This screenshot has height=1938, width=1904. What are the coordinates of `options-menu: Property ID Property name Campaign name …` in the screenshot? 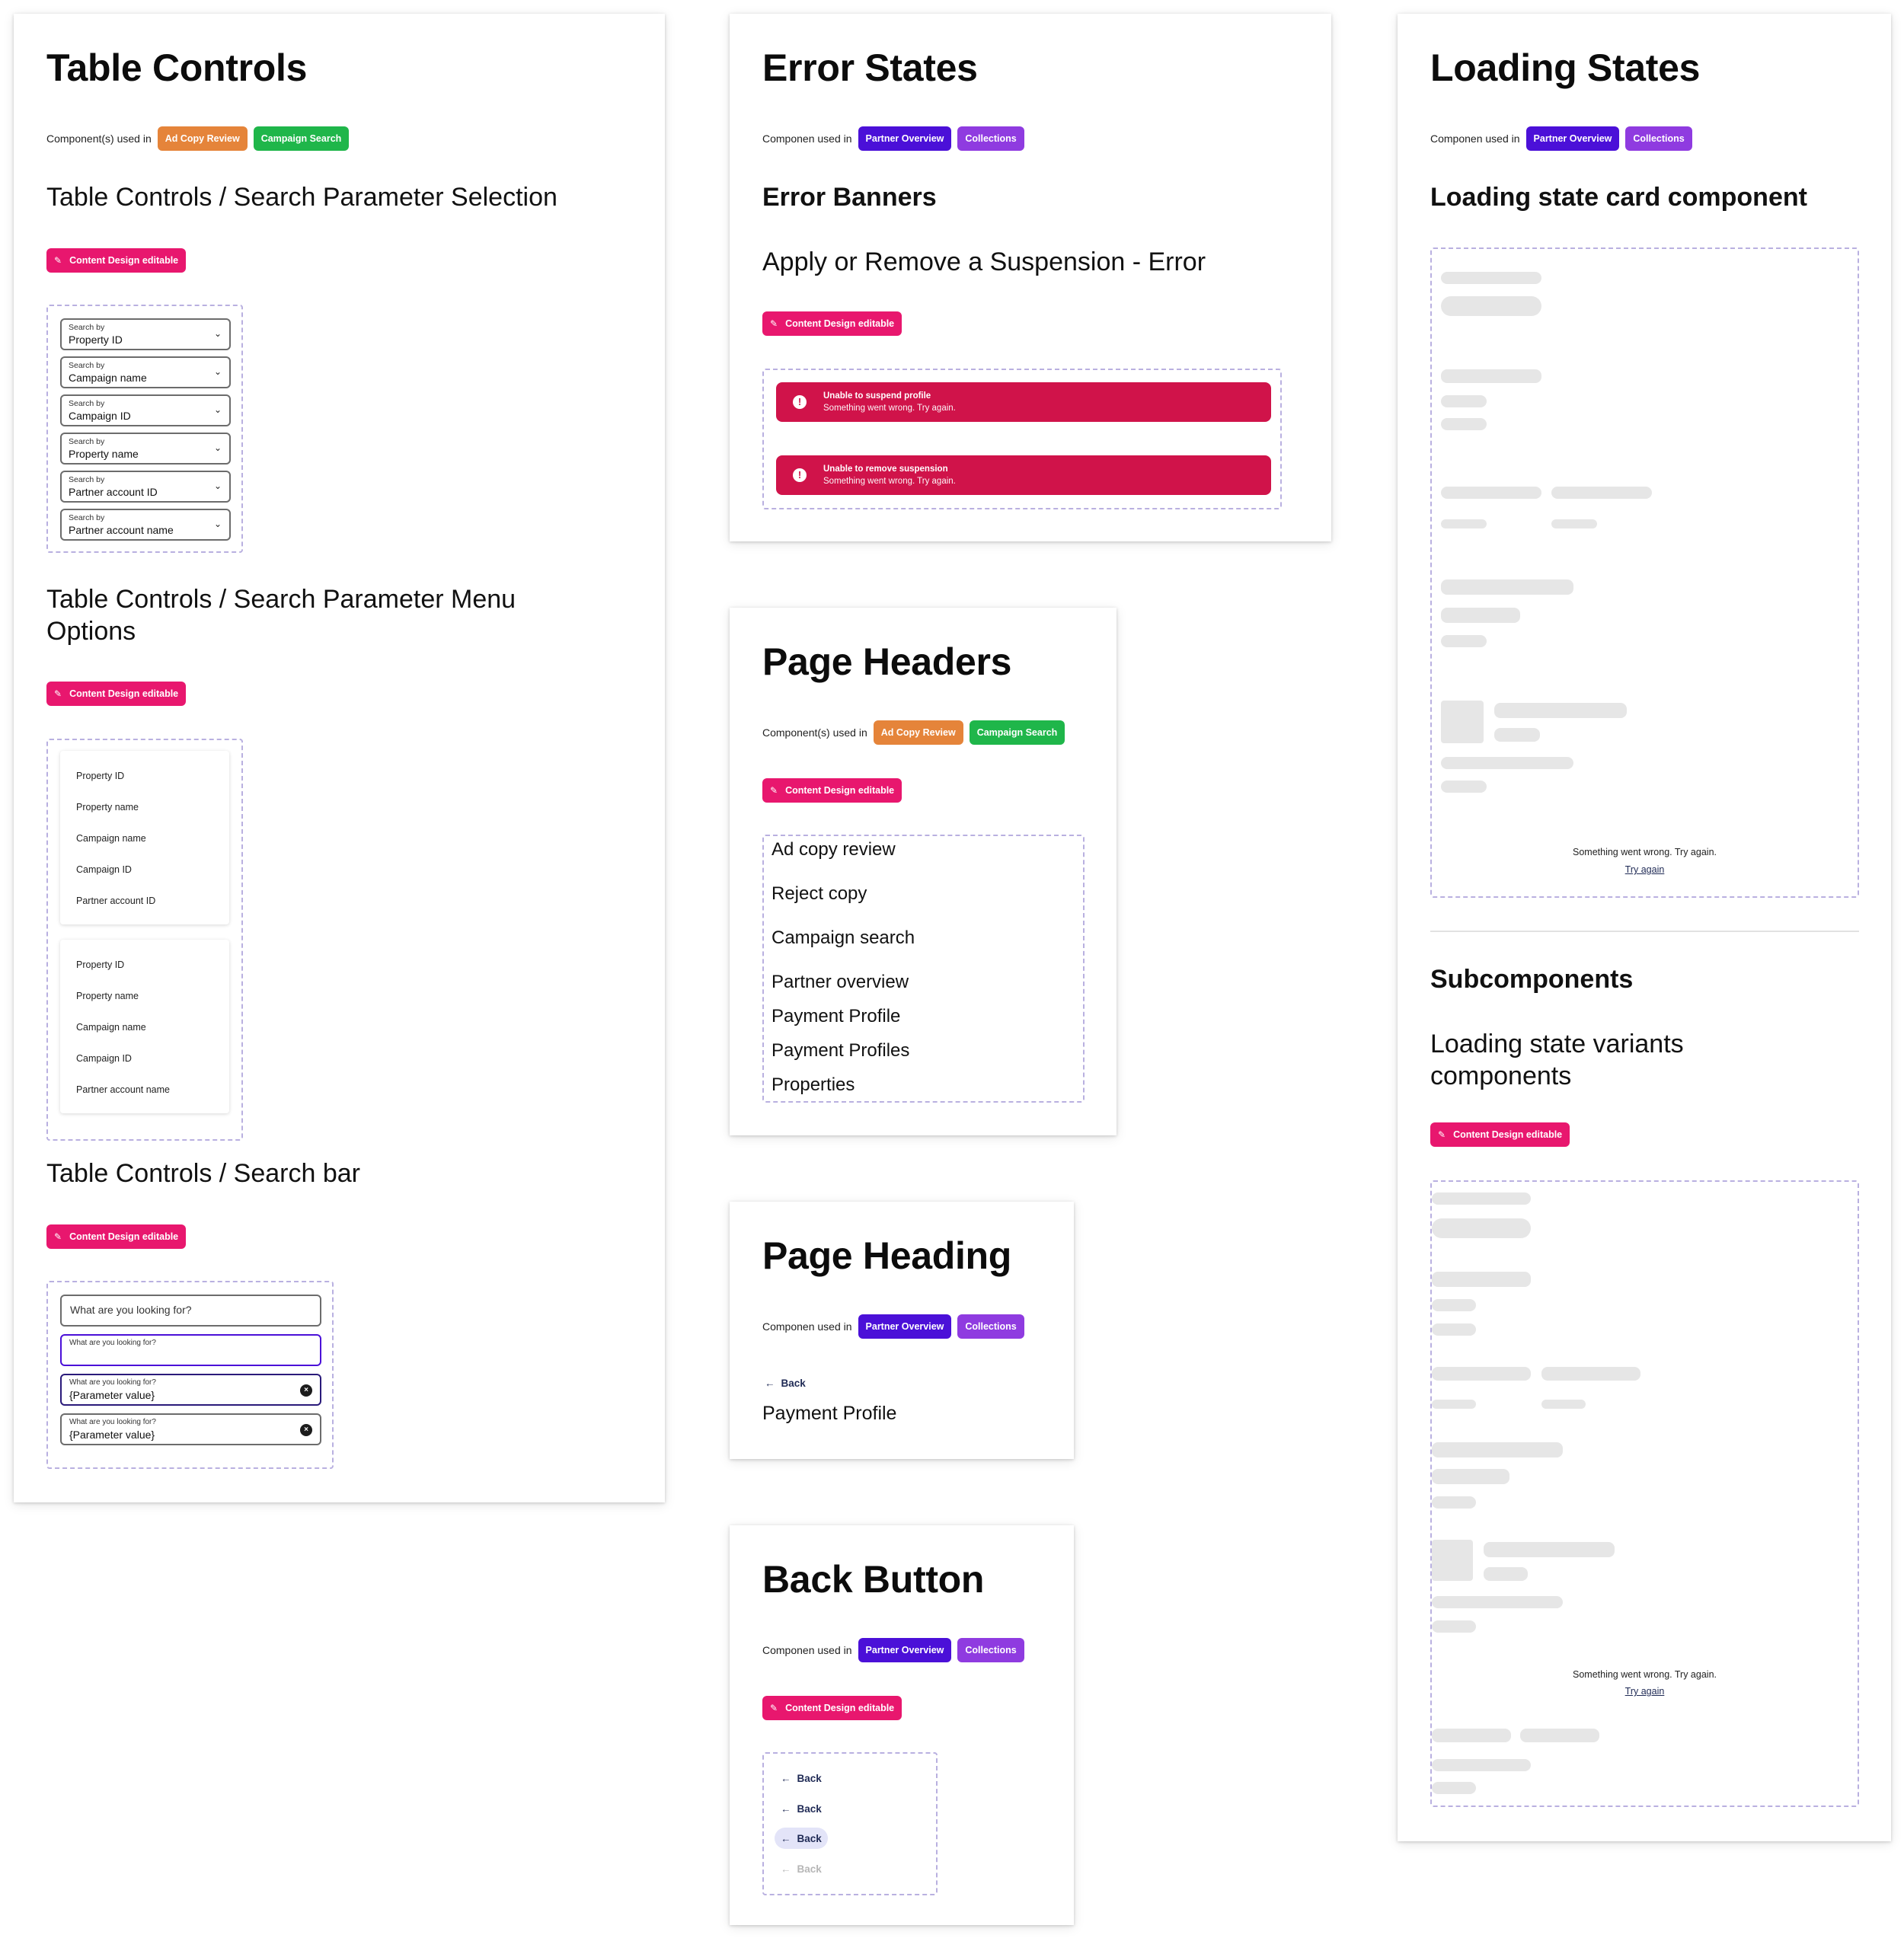 It's located at (144, 1026).